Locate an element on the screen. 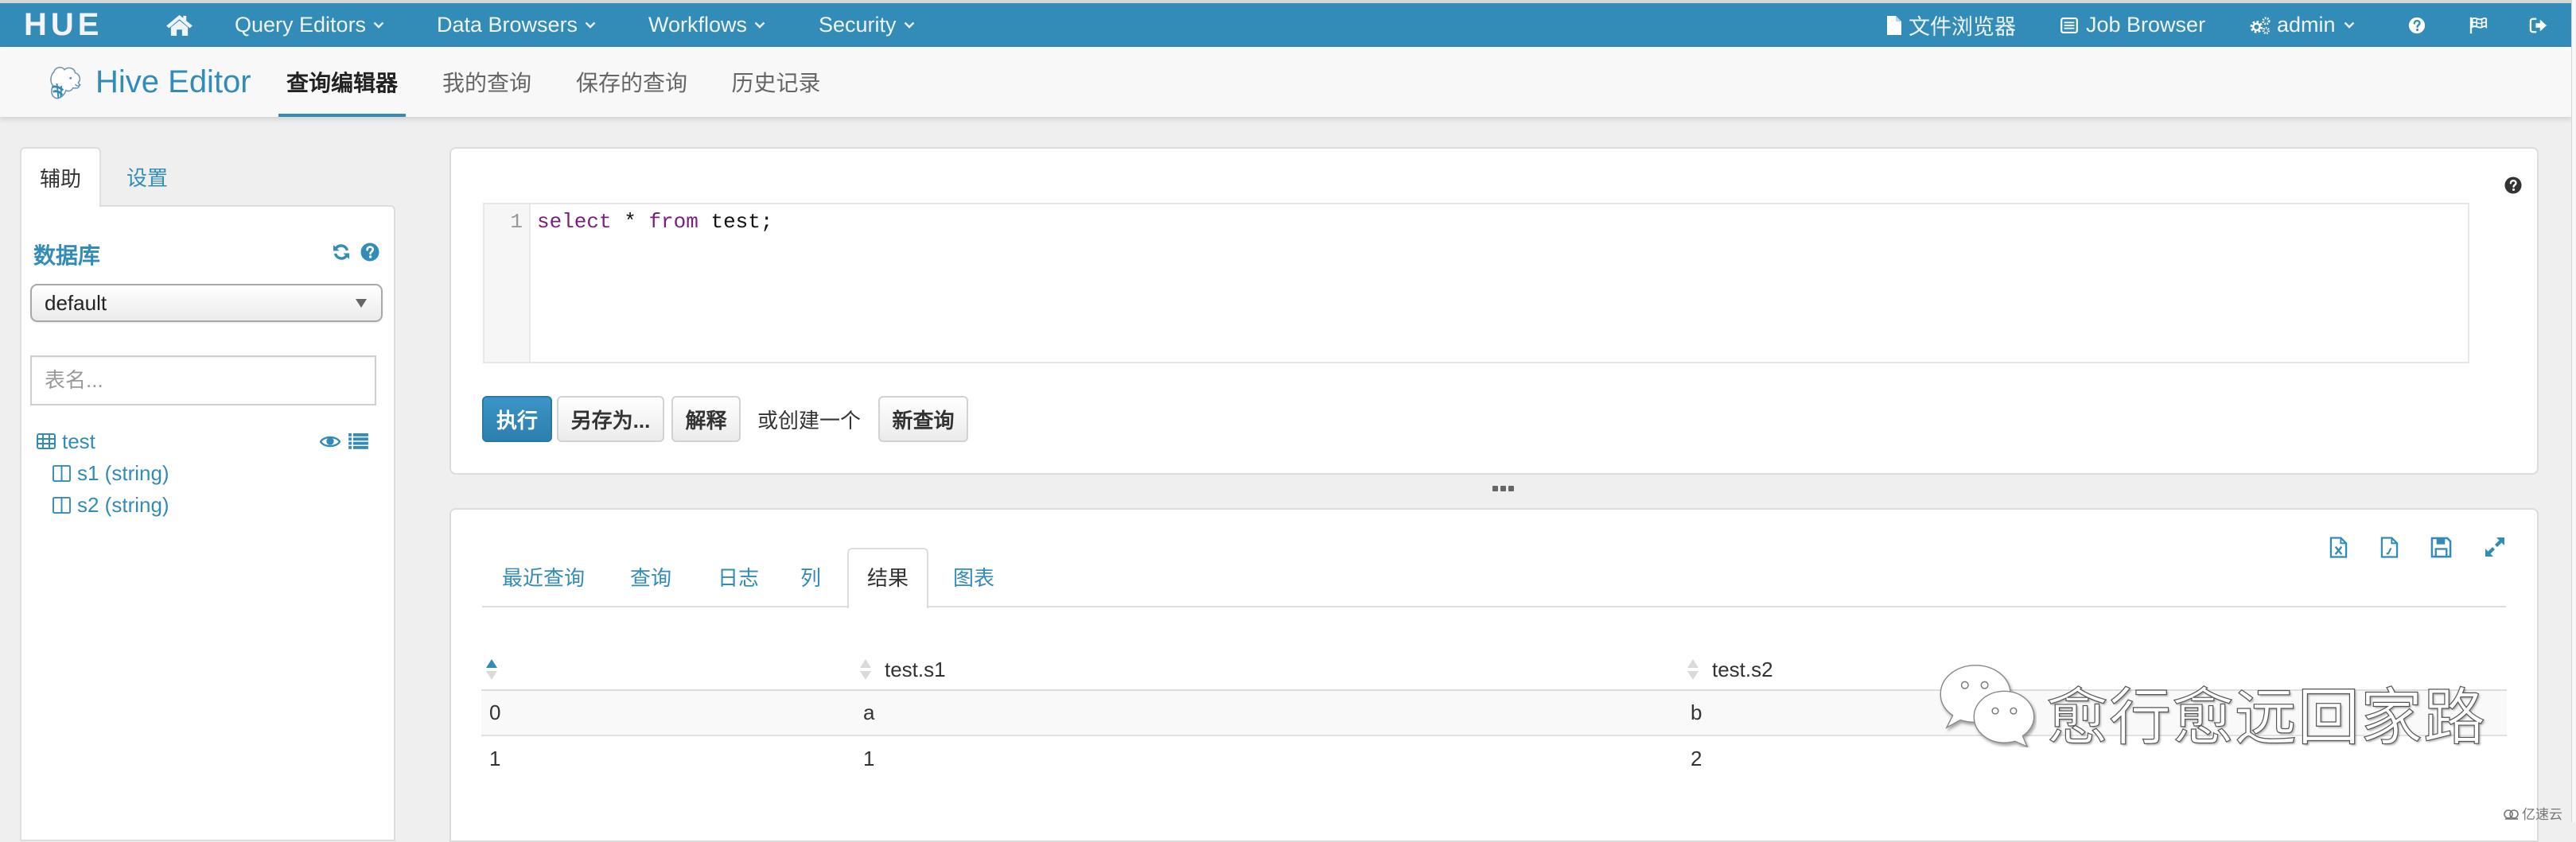 The width and height of the screenshot is (2576, 842). export-excel-icon is located at coordinates (2339, 547).